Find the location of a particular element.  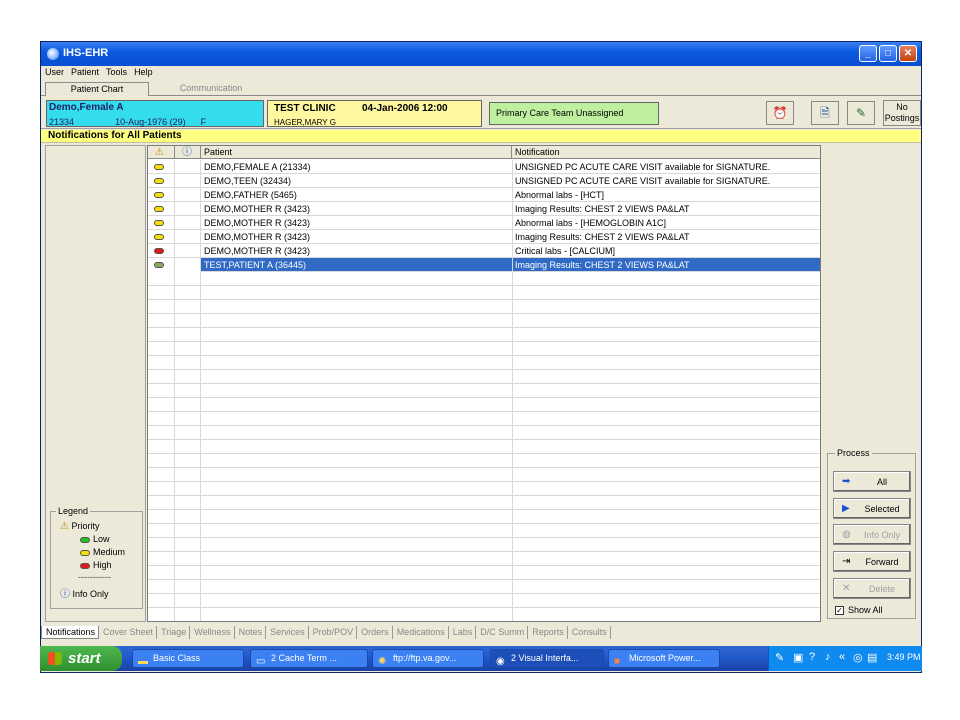

tab-reports: Reports is located at coordinates (548, 632).